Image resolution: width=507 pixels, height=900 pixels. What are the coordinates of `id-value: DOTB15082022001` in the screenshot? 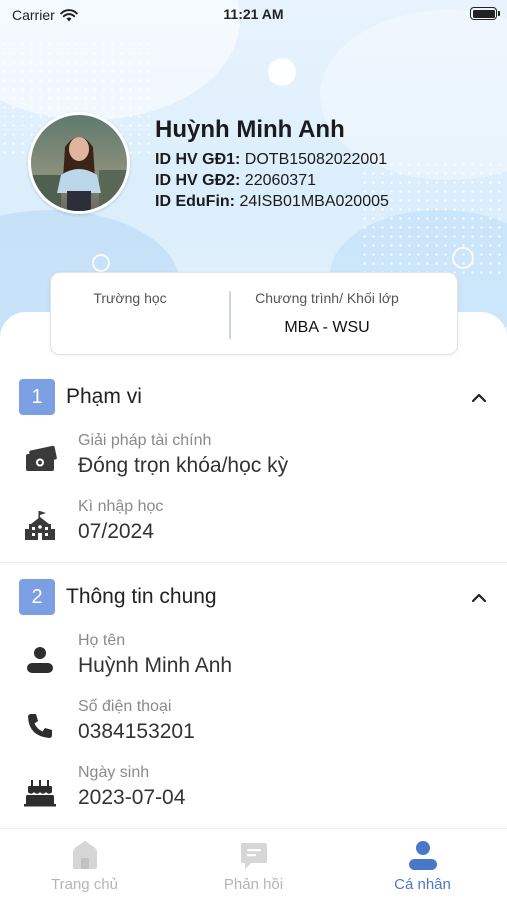 It's located at (316, 159).